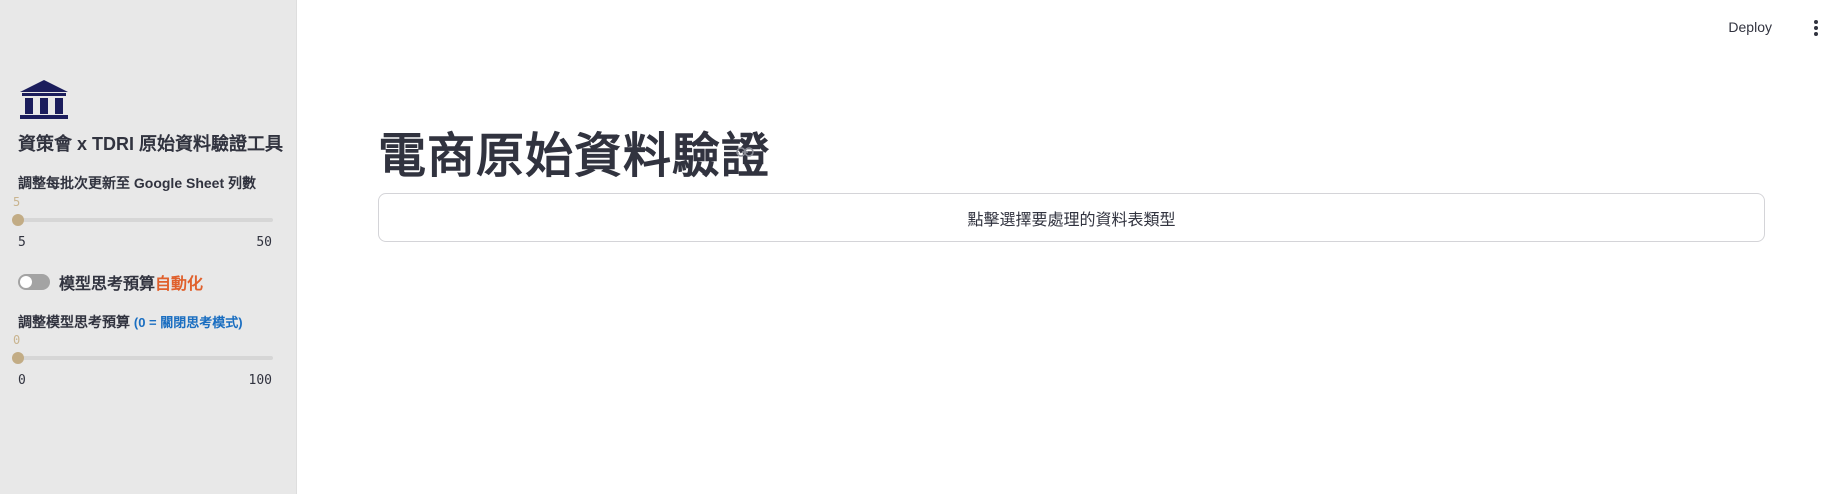 The height and width of the screenshot is (494, 1844). What do you see at coordinates (1816, 28) in the screenshot?
I see `vertical-dots-icon` at bounding box center [1816, 28].